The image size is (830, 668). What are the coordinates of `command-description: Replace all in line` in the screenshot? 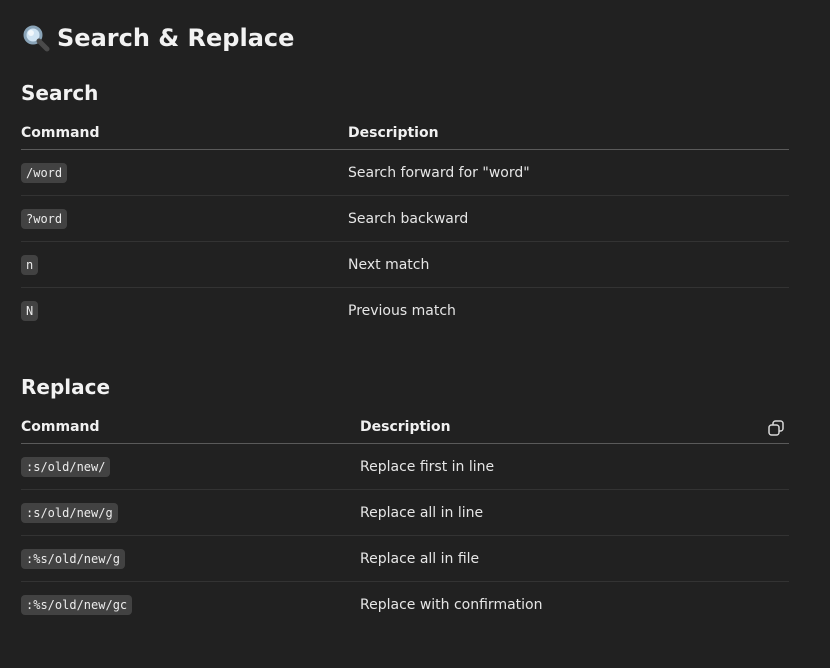 It's located at (422, 512).